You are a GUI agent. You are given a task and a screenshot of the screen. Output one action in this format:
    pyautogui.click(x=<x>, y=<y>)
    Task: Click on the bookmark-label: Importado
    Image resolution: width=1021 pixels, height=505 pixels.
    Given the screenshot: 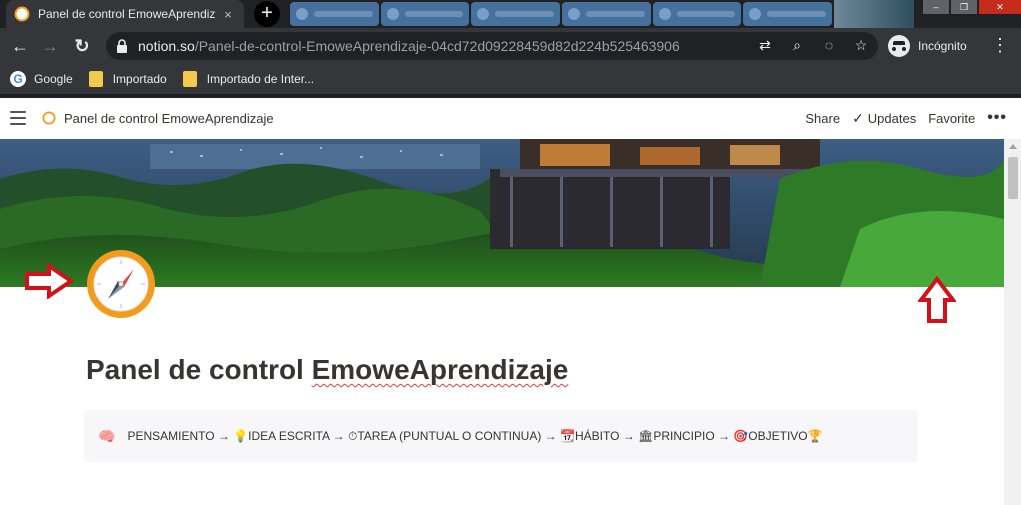 What is the action you would take?
    pyautogui.click(x=139, y=79)
    